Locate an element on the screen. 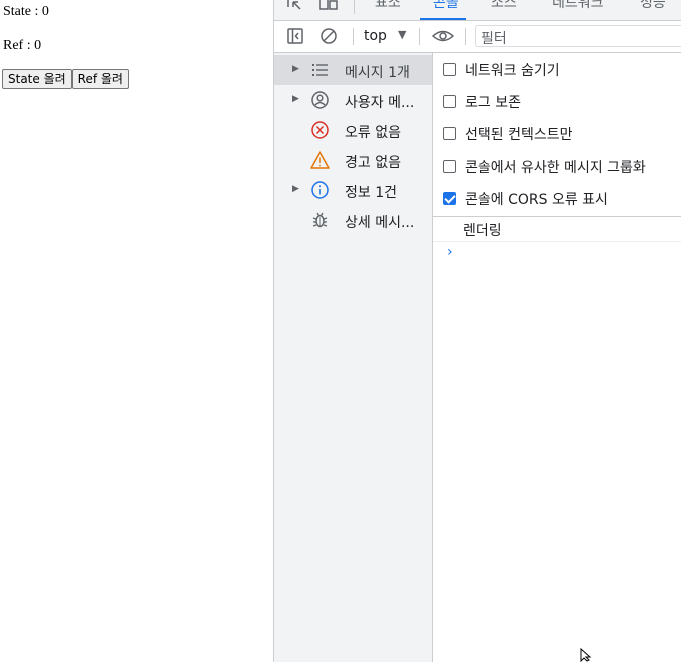 The height and width of the screenshot is (662, 681). setting-label: 네트워크 숨기기 is located at coordinates (512, 71).